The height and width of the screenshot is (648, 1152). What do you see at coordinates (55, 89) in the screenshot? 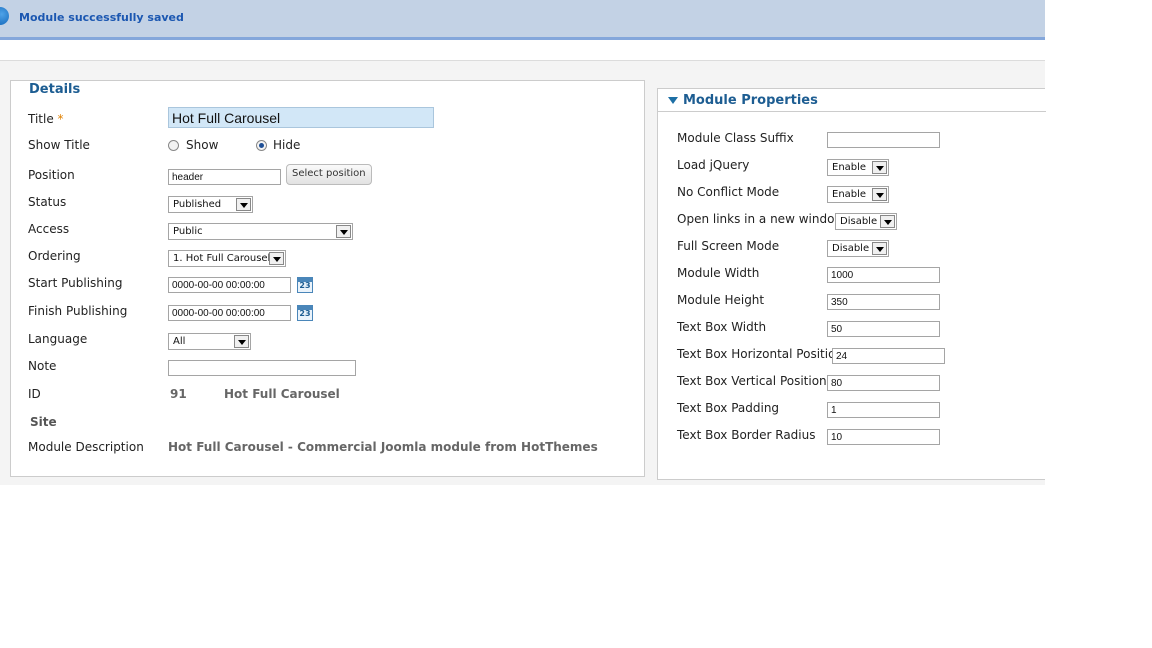
I see `details-legend: Details` at bounding box center [55, 89].